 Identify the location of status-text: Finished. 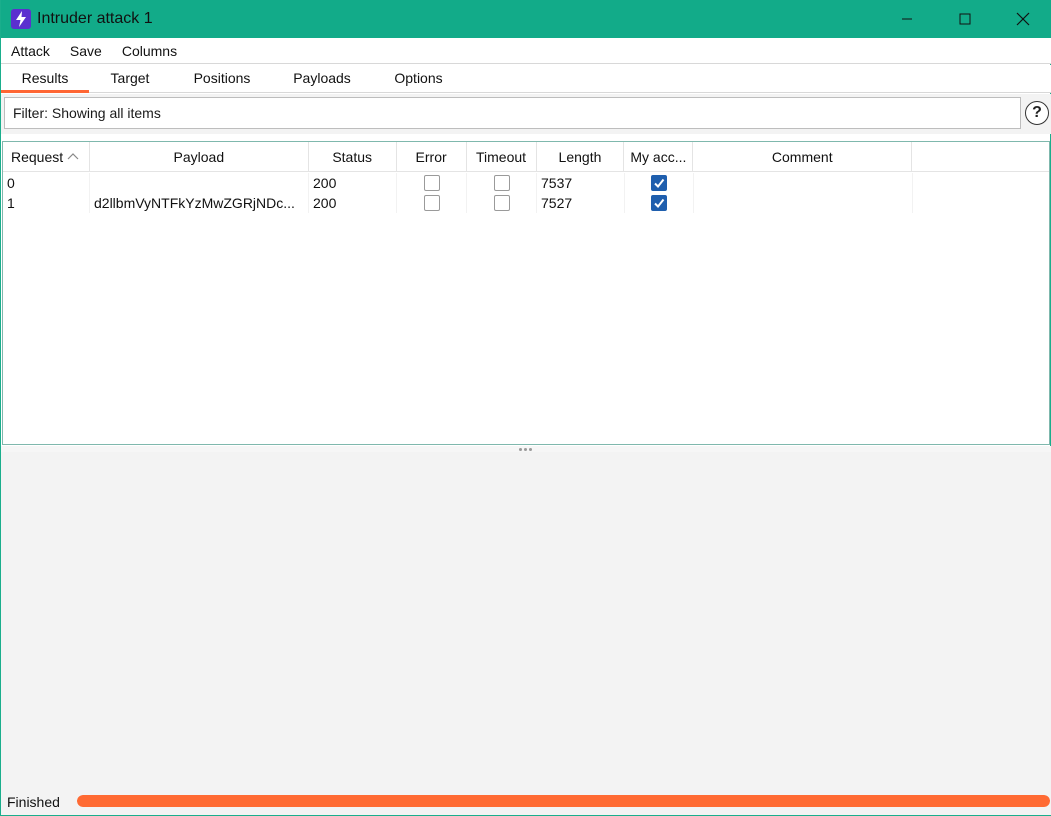
(33, 801).